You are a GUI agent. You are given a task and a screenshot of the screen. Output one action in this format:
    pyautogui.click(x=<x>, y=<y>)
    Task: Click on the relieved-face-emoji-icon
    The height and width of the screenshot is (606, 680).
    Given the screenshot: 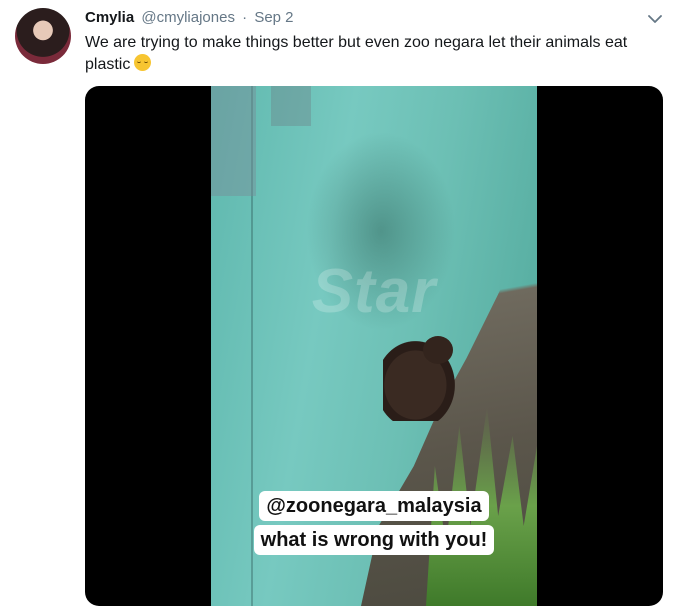 What is the action you would take?
    pyautogui.click(x=143, y=62)
    